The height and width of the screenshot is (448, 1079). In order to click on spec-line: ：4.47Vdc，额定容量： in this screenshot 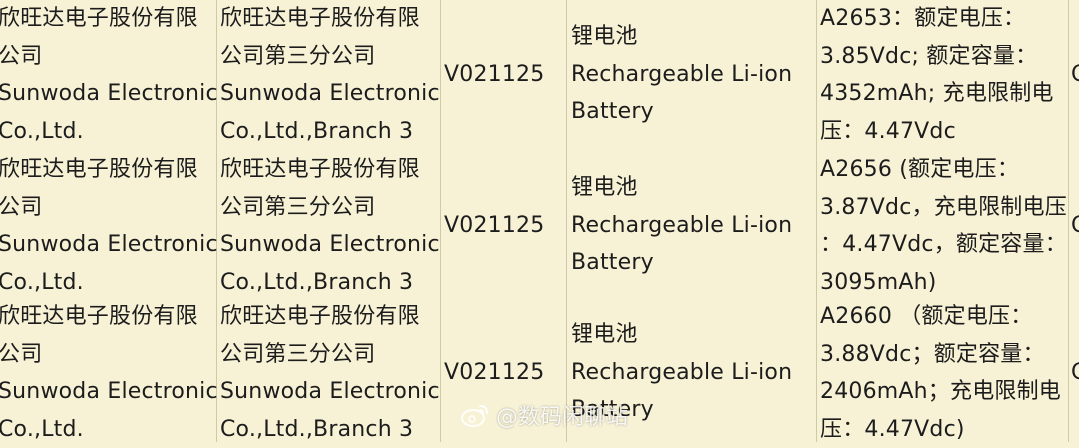, I will do `click(945, 245)`.